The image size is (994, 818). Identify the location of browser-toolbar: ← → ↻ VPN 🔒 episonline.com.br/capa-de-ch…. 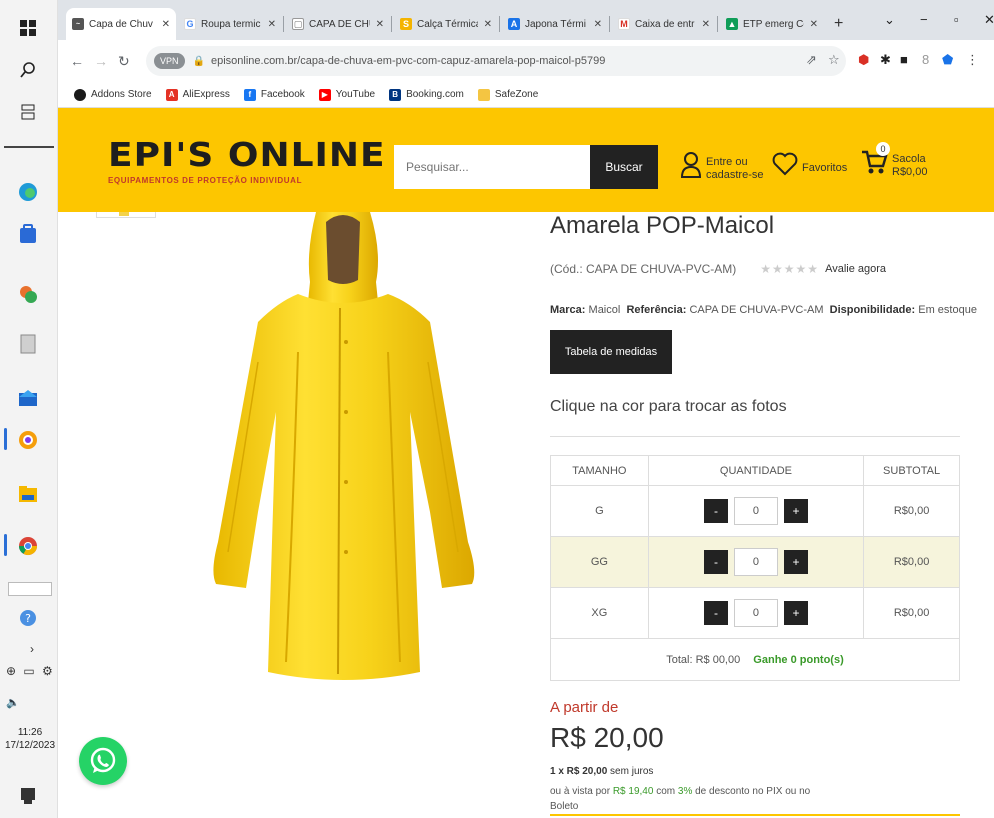
(526, 61).